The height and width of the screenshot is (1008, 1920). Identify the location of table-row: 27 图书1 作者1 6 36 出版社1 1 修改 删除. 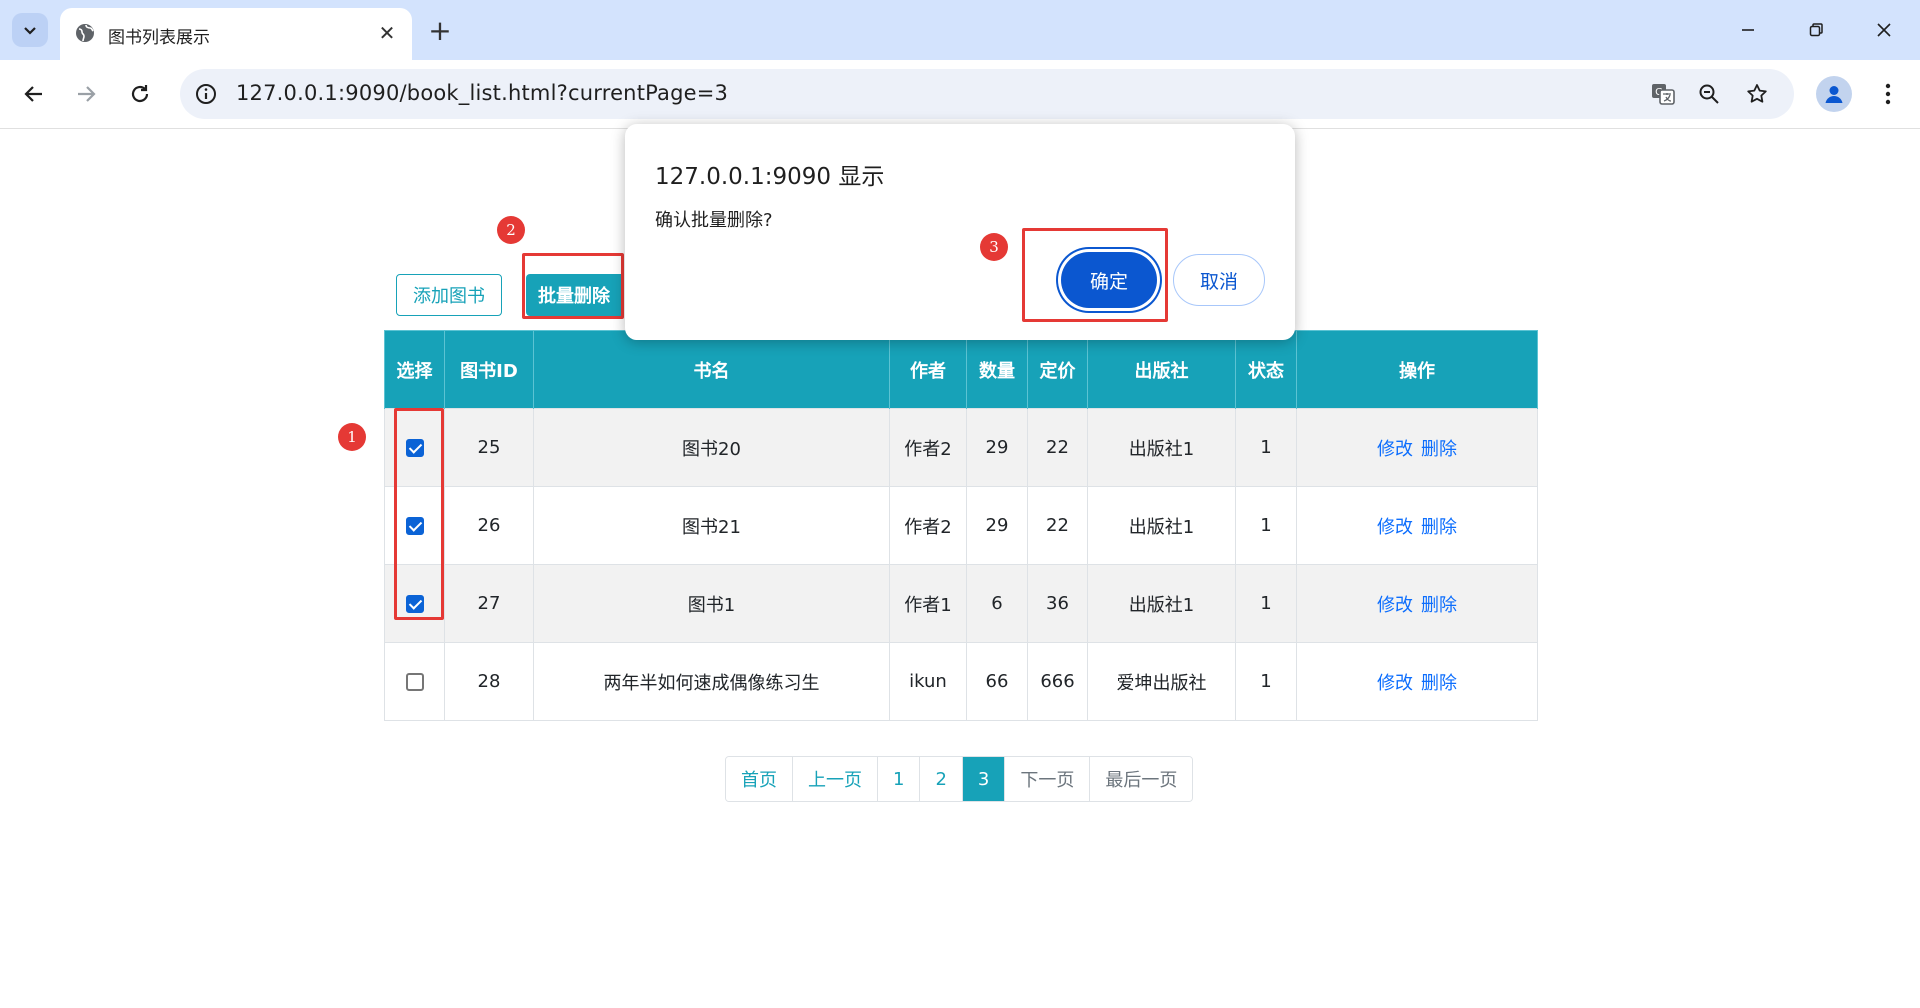
(961, 603).